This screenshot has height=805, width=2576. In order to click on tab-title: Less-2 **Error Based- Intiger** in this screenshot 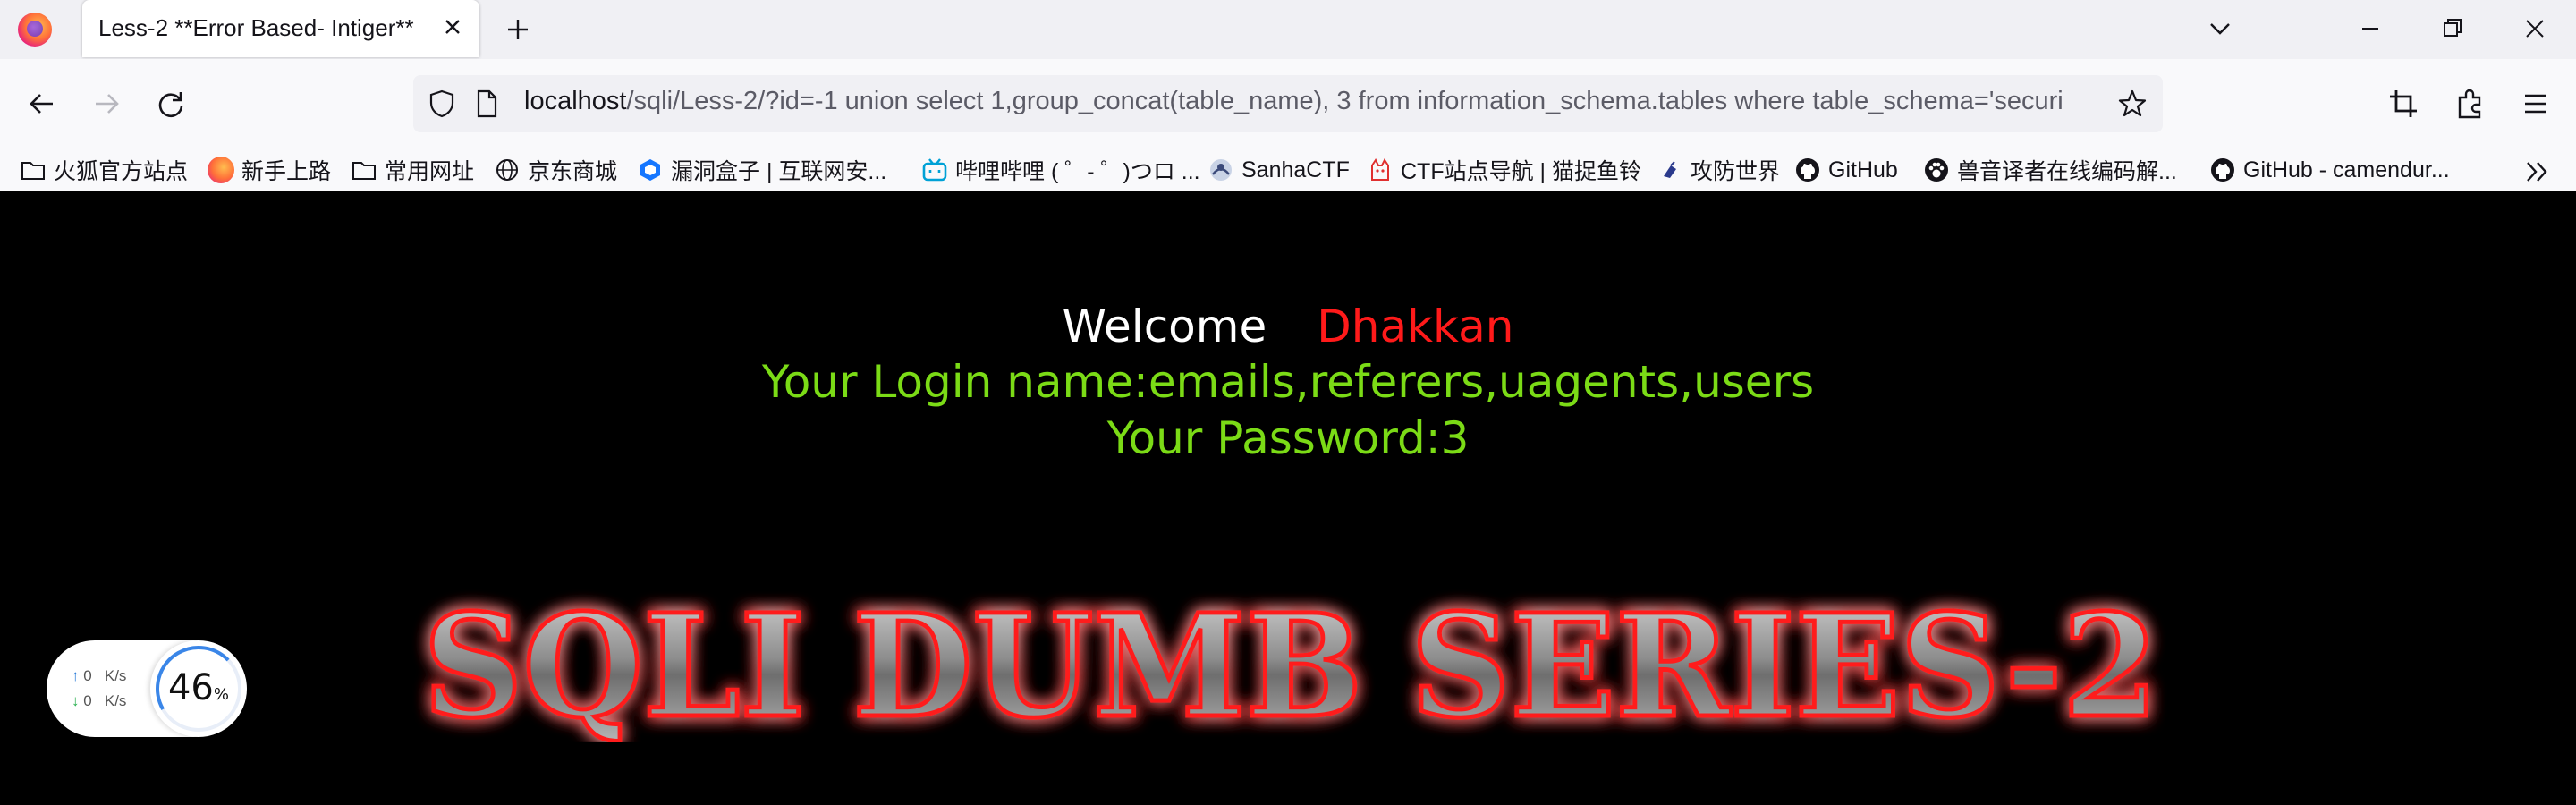, I will do `click(256, 27)`.